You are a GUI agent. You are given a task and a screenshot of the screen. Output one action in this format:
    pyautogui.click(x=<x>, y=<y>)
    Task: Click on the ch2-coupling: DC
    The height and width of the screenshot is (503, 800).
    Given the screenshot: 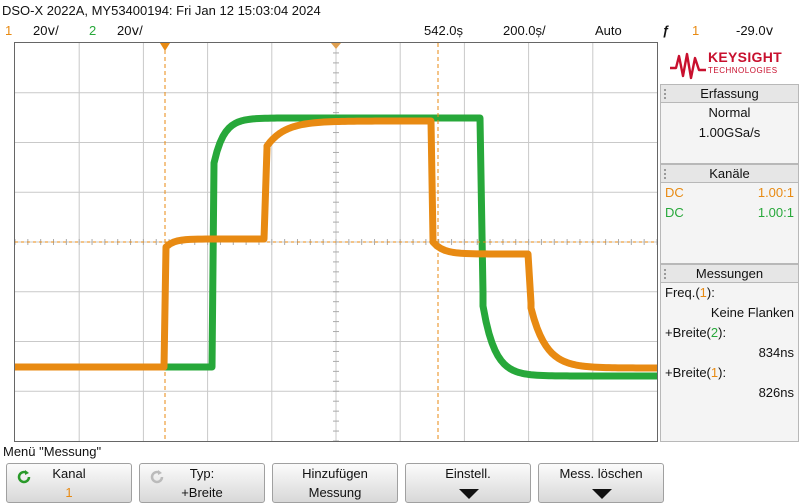 What is the action you would take?
    pyautogui.click(x=674, y=212)
    